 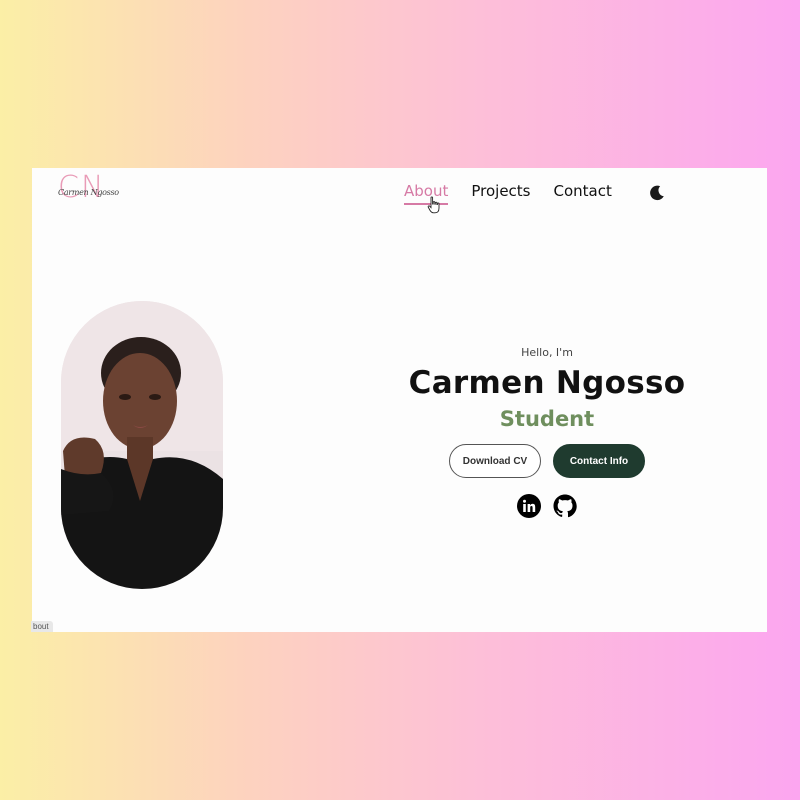 What do you see at coordinates (547, 419) in the screenshot?
I see `hero-role: Student` at bounding box center [547, 419].